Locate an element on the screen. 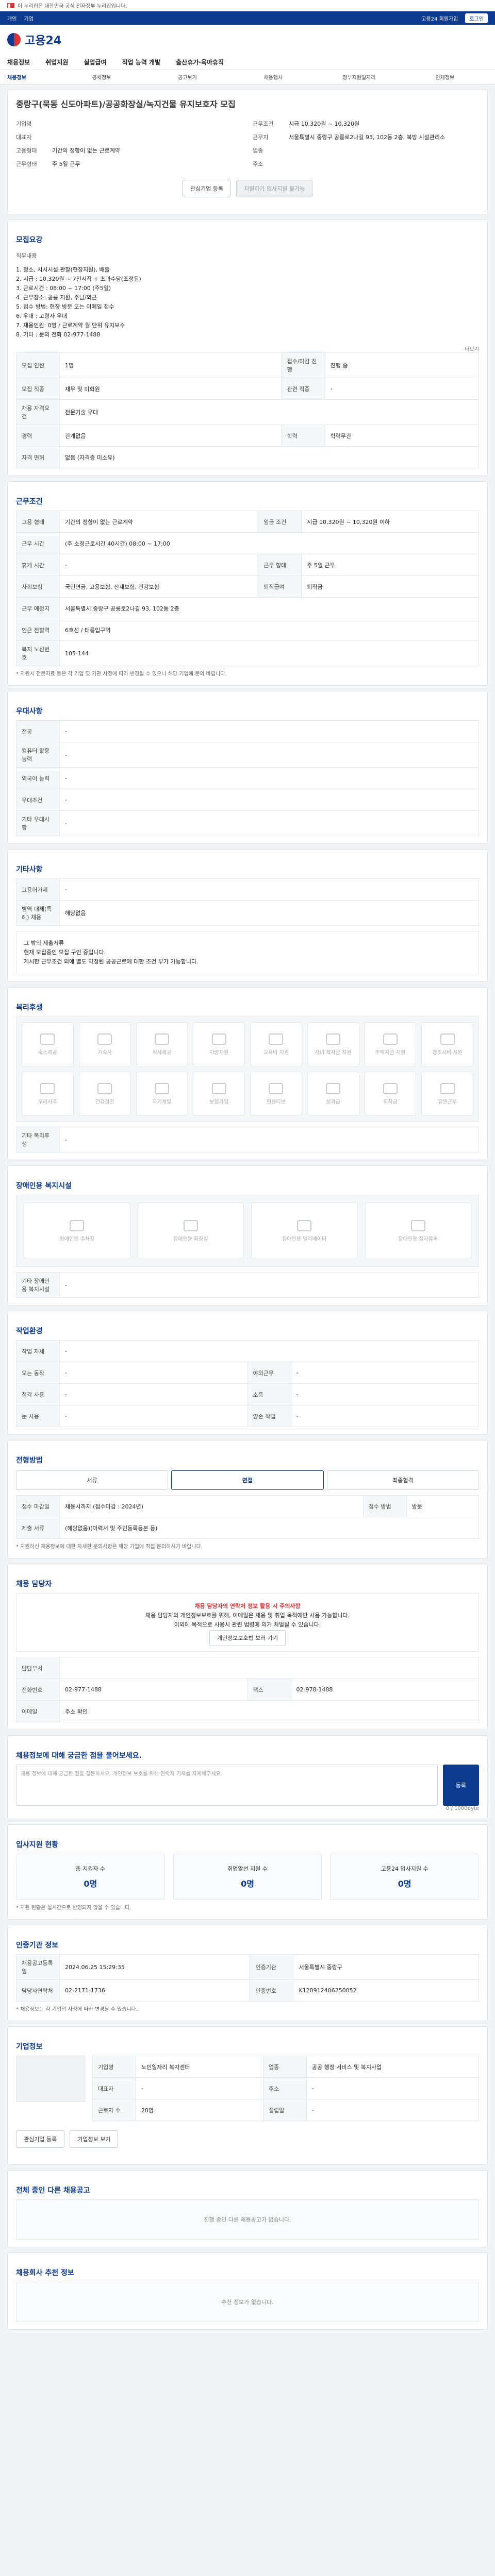 Image resolution: width=495 pixels, height=2576 pixels. value: 해당없음 is located at coordinates (269, 913).